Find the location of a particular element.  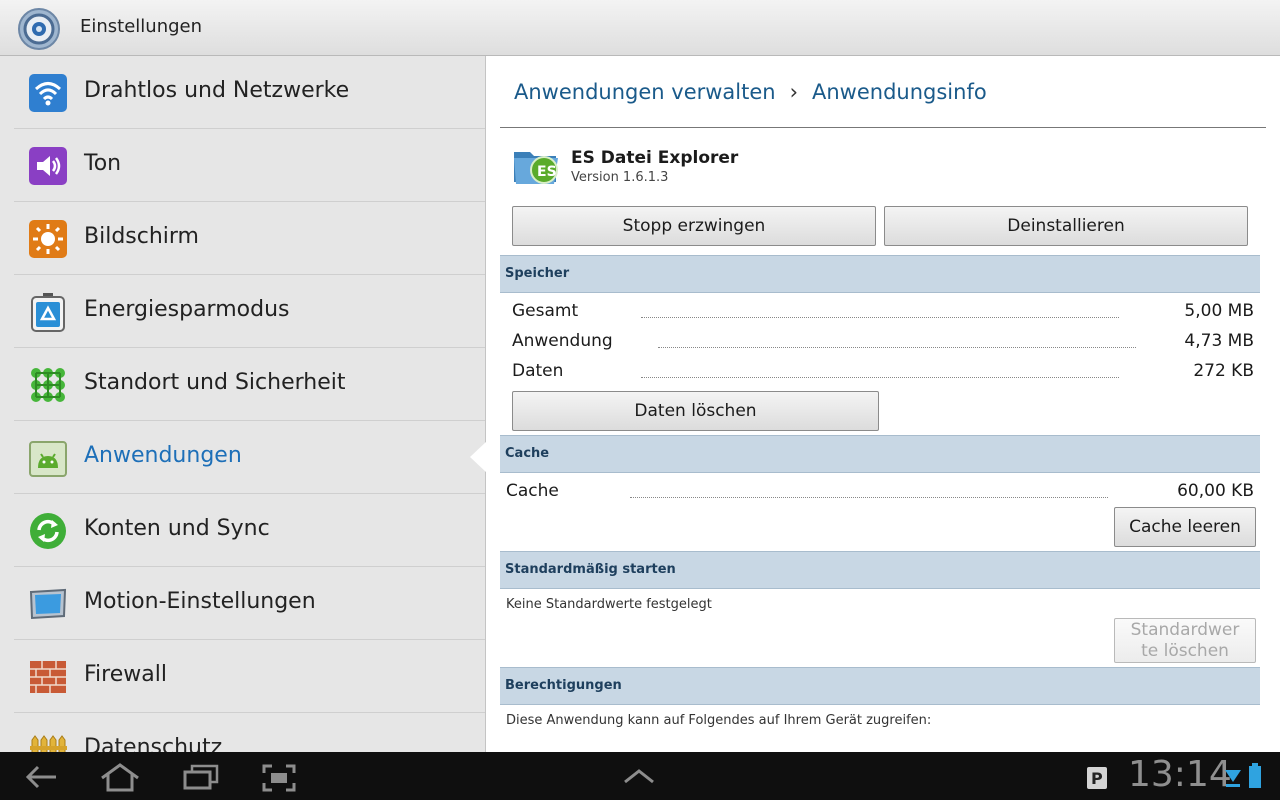

fence-icon is located at coordinates (48, 743).